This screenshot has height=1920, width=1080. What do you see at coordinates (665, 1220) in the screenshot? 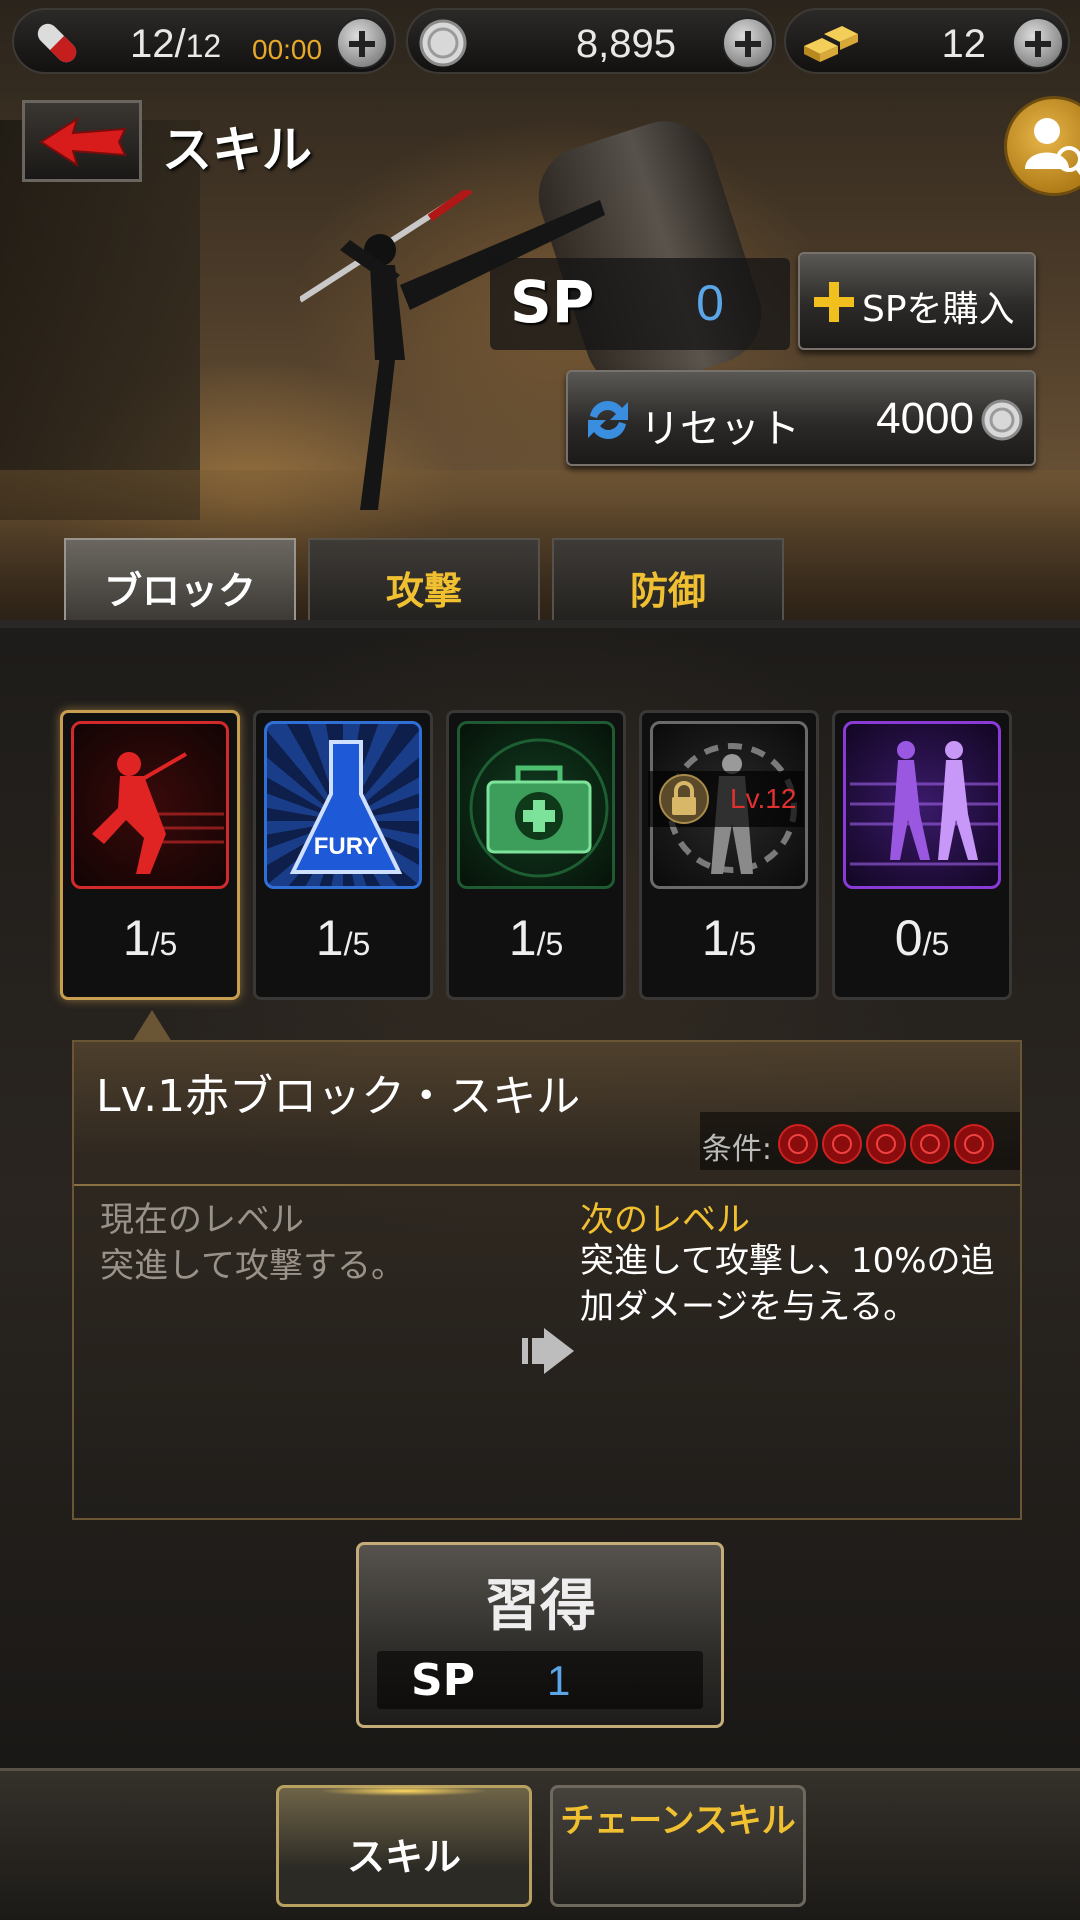
I see `next-level-heading: 次のレベル` at bounding box center [665, 1220].